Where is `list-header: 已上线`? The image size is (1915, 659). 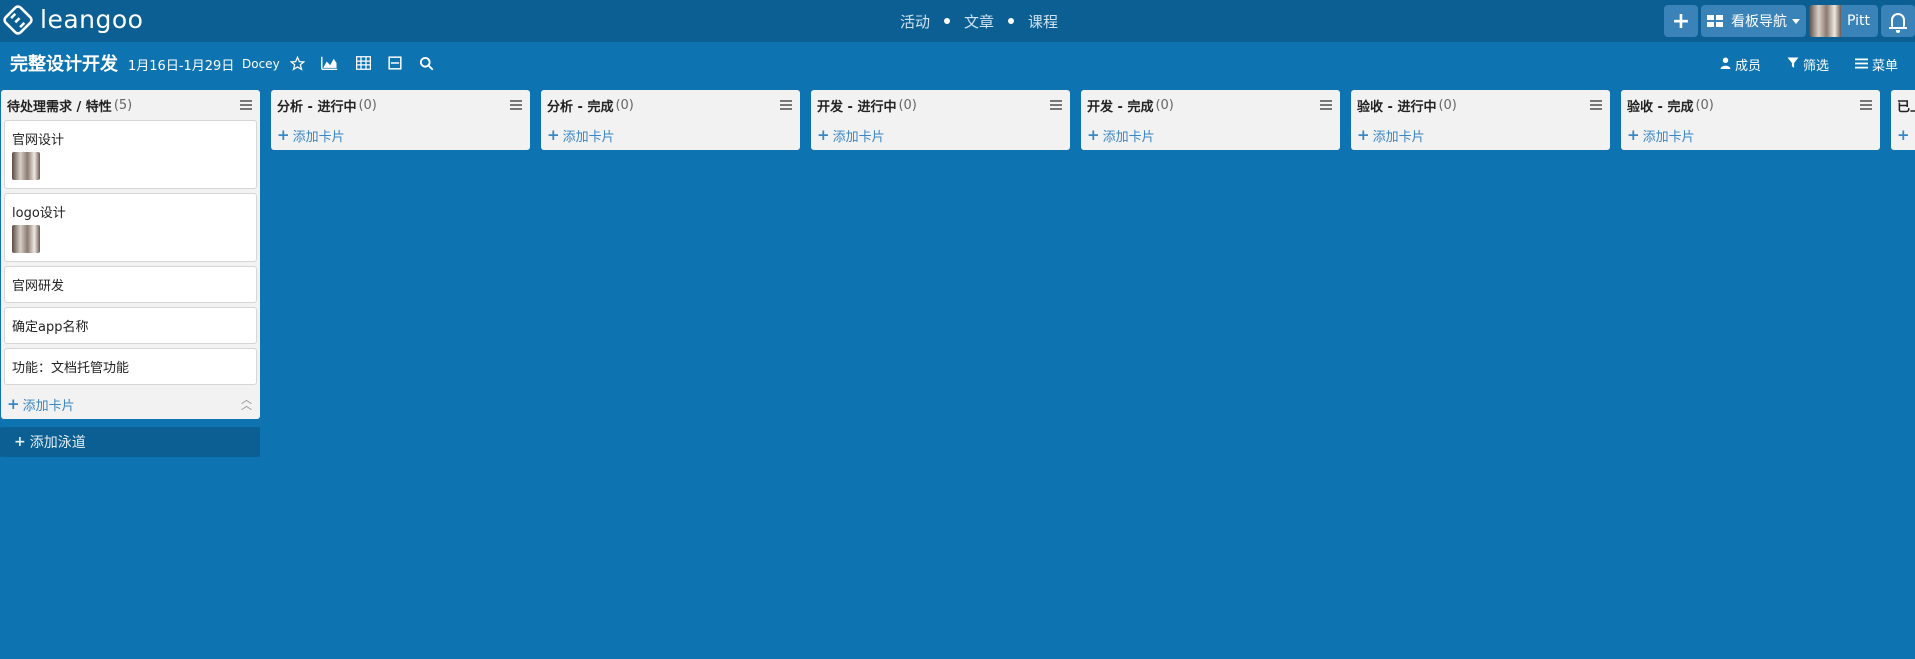 list-header: 已上线 is located at coordinates (1903, 105).